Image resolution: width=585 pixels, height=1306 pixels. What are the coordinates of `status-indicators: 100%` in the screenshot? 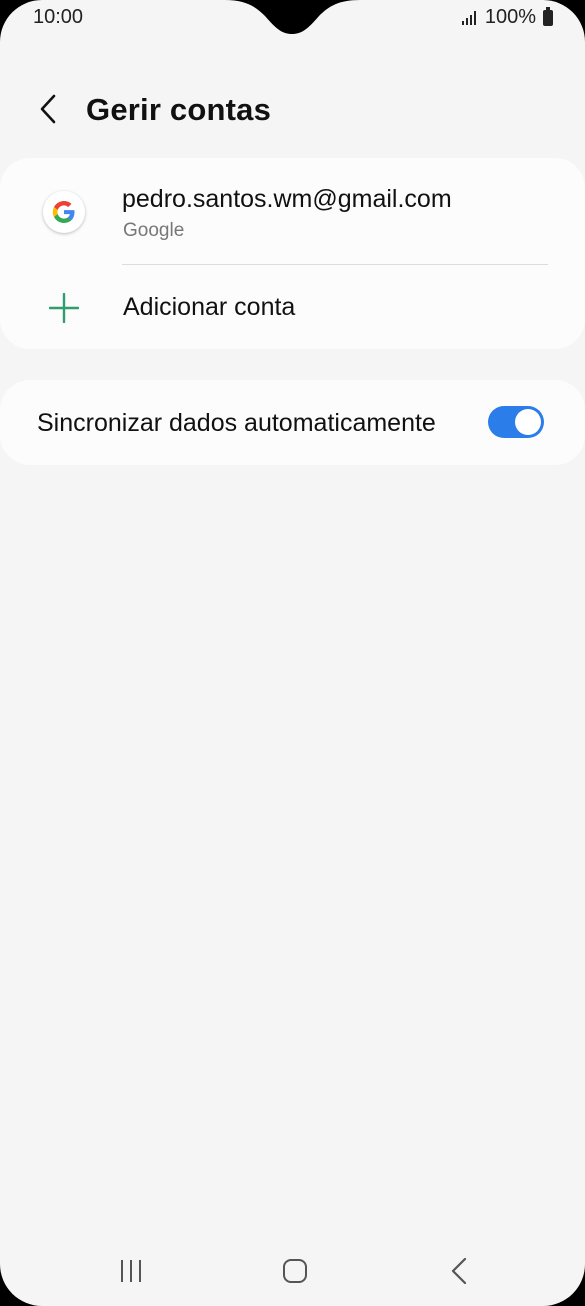 It's located at (507, 17).